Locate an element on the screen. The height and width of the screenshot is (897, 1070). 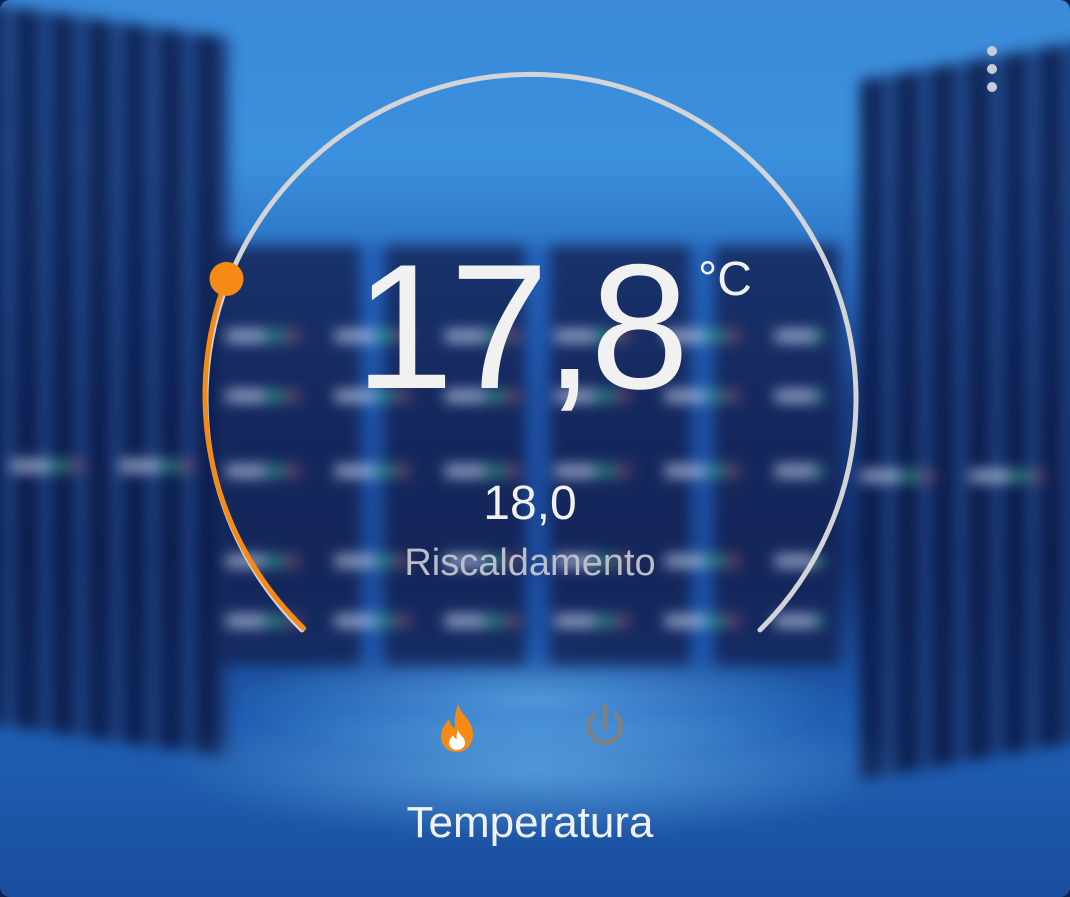
flame-icon is located at coordinates (457, 728).